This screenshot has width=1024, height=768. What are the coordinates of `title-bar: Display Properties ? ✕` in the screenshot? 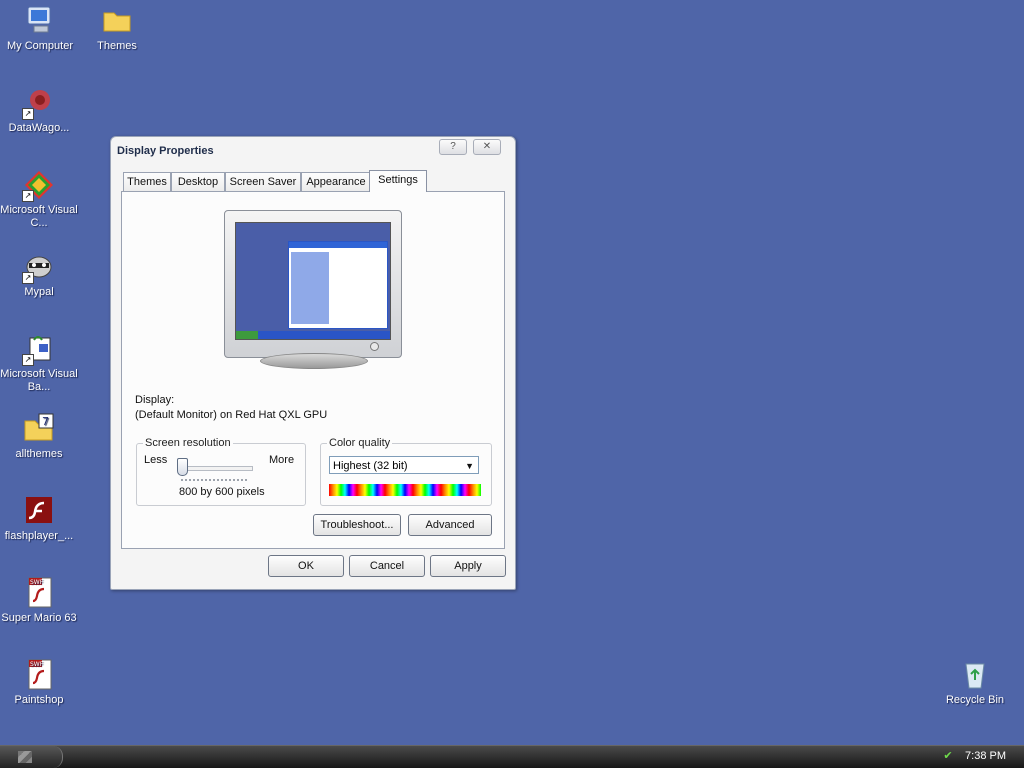 It's located at (313, 150).